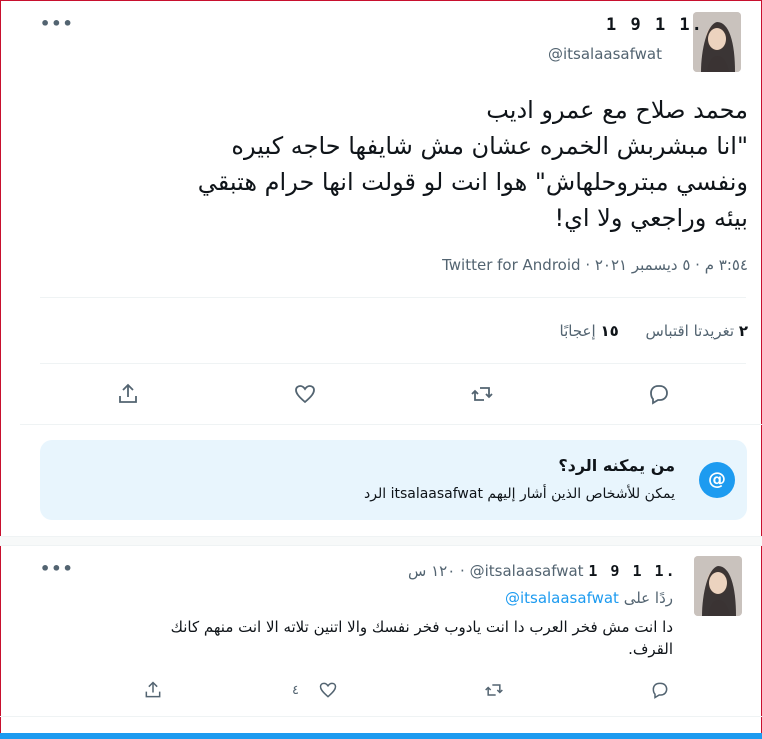 The height and width of the screenshot is (739, 762). What do you see at coordinates (690, 331) in the screenshot?
I see `quote-tweets-label: تغريدتا اقتباس` at bounding box center [690, 331].